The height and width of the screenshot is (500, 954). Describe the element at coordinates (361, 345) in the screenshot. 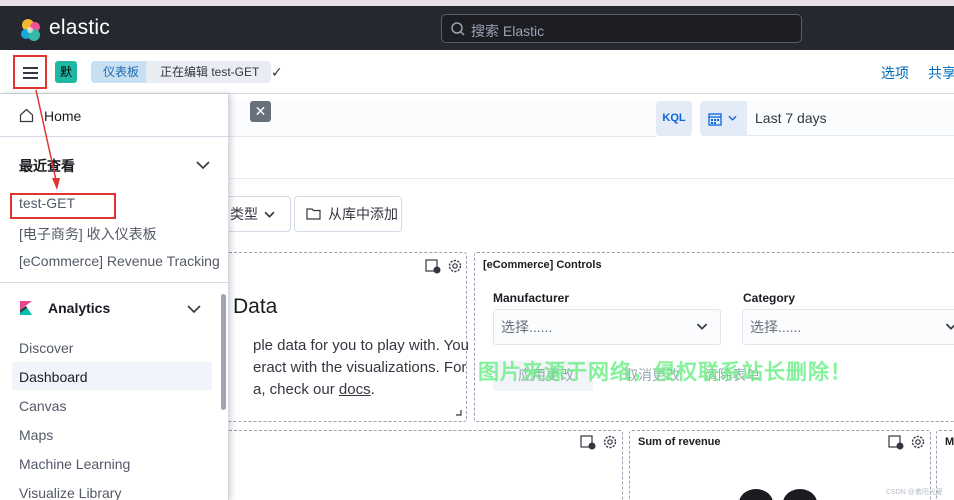

I see `welcome-line-1: ple data for you to play with. You` at that location.